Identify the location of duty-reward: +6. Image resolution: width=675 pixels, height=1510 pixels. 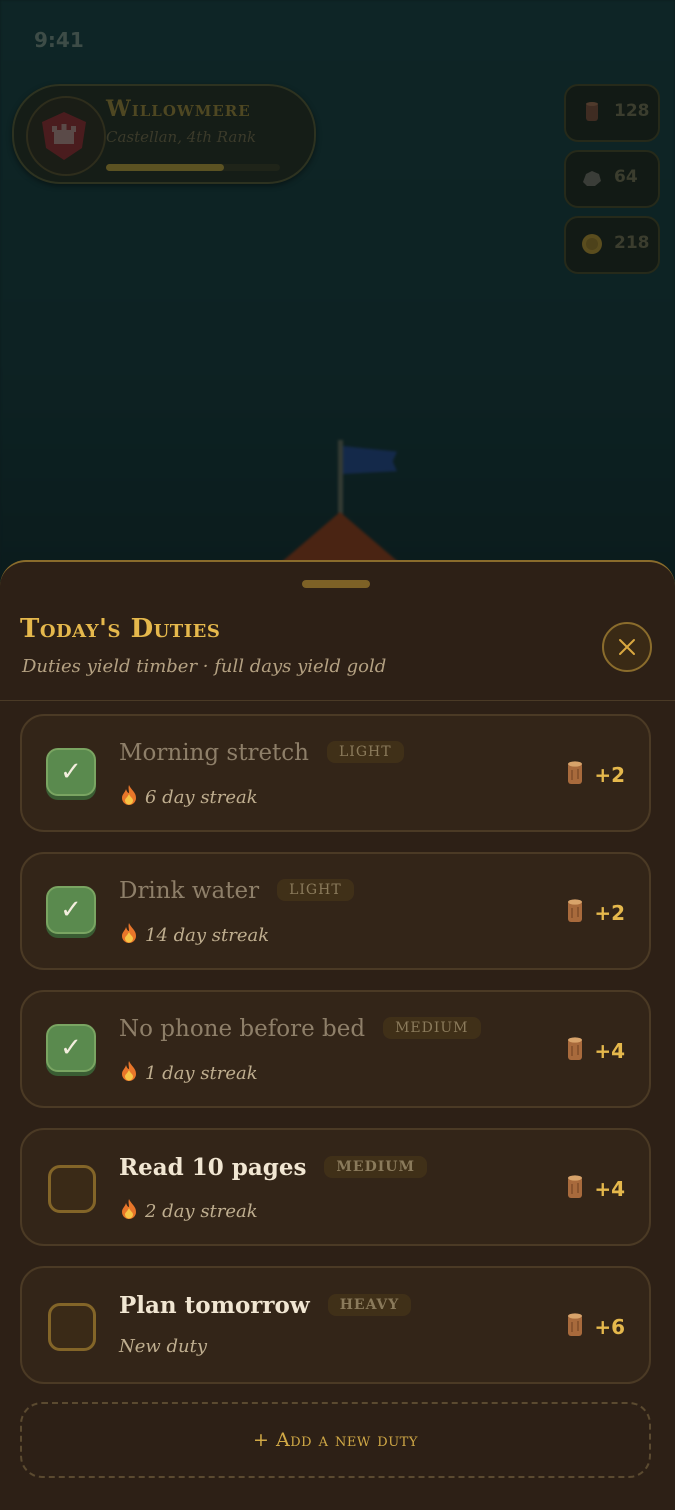
(594, 1325).